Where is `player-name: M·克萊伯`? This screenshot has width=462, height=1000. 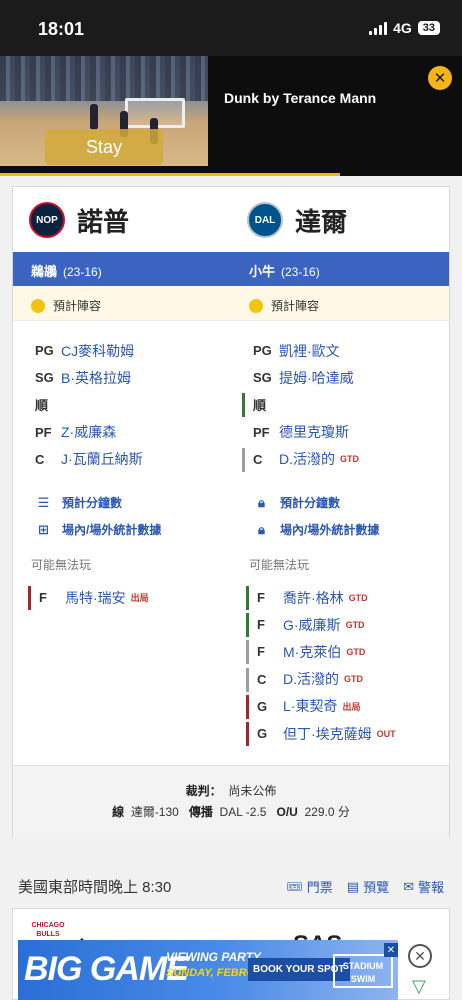 player-name: M·克萊伯 is located at coordinates (312, 652).